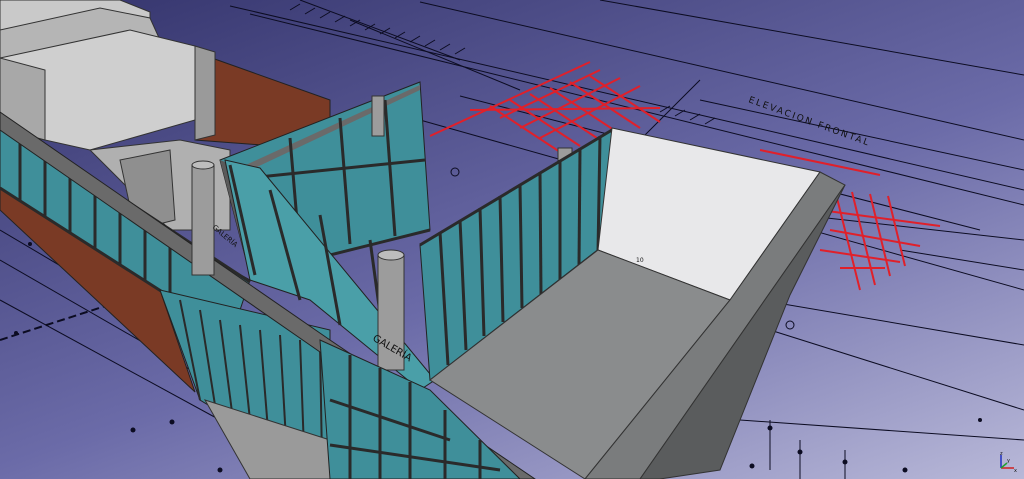 The image size is (1024, 479). What do you see at coordinates (807, 449) in the screenshot?
I see `dimension-lines` at bounding box center [807, 449].